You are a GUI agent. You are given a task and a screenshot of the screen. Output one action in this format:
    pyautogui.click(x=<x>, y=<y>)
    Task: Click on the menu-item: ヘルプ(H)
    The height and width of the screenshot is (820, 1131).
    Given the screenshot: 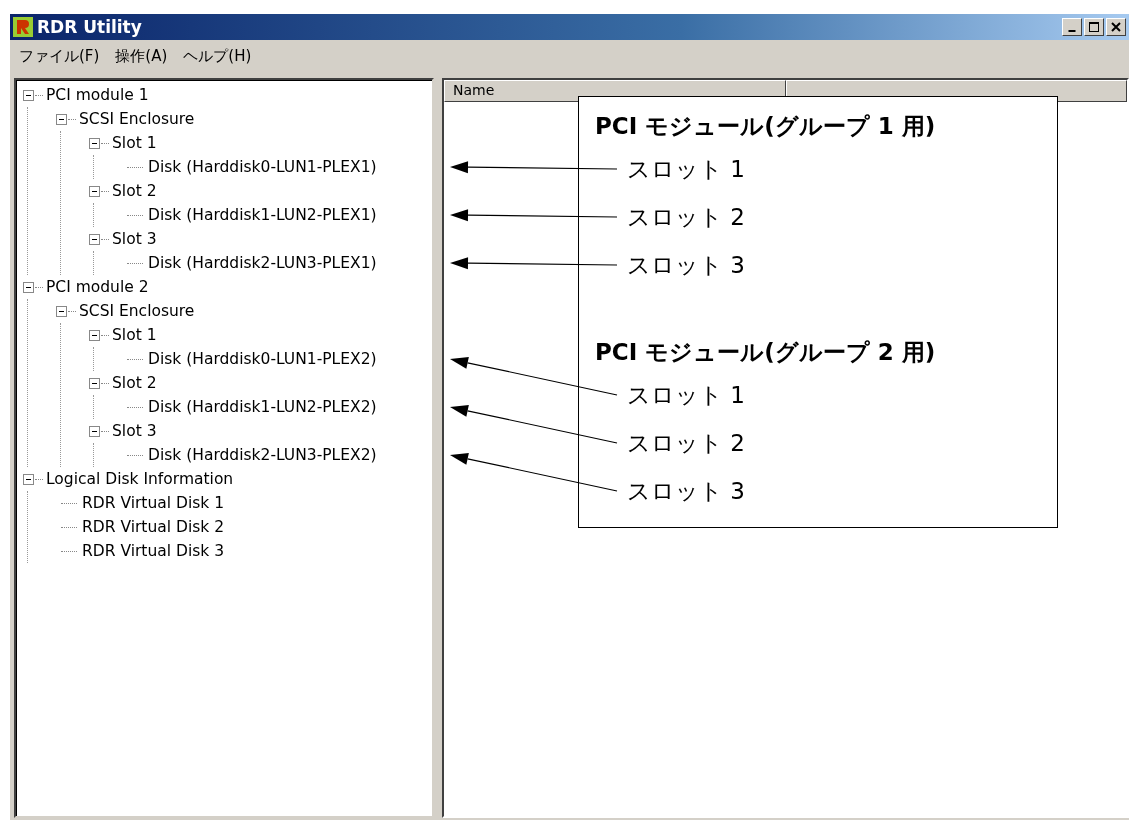 What is the action you would take?
    pyautogui.click(x=217, y=56)
    